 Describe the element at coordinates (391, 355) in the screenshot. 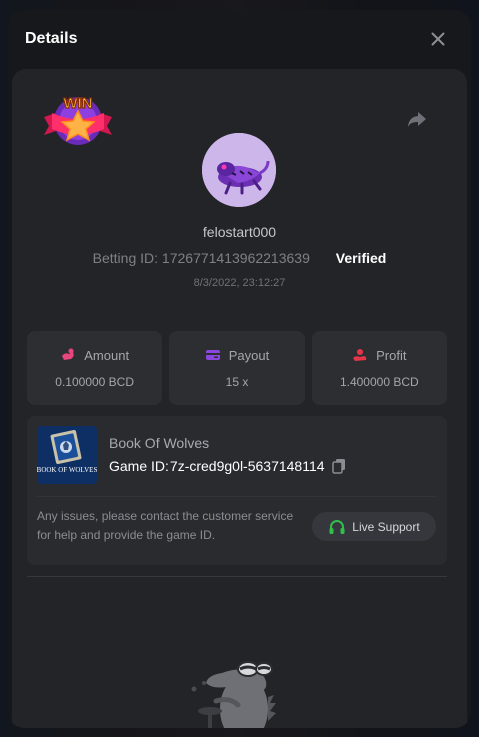

I see `stat-profit-label: Profit` at that location.